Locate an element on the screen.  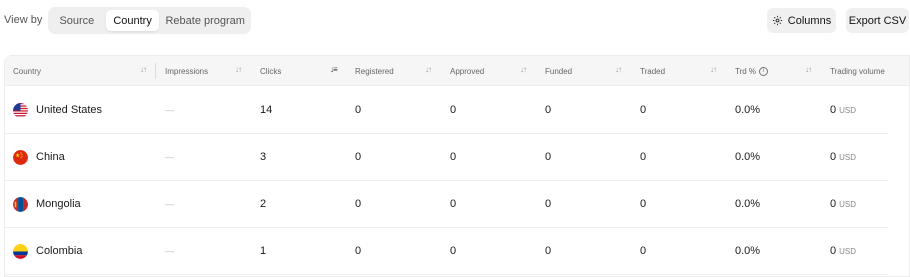
col-header-impressions: Impressions is located at coordinates (186, 71).